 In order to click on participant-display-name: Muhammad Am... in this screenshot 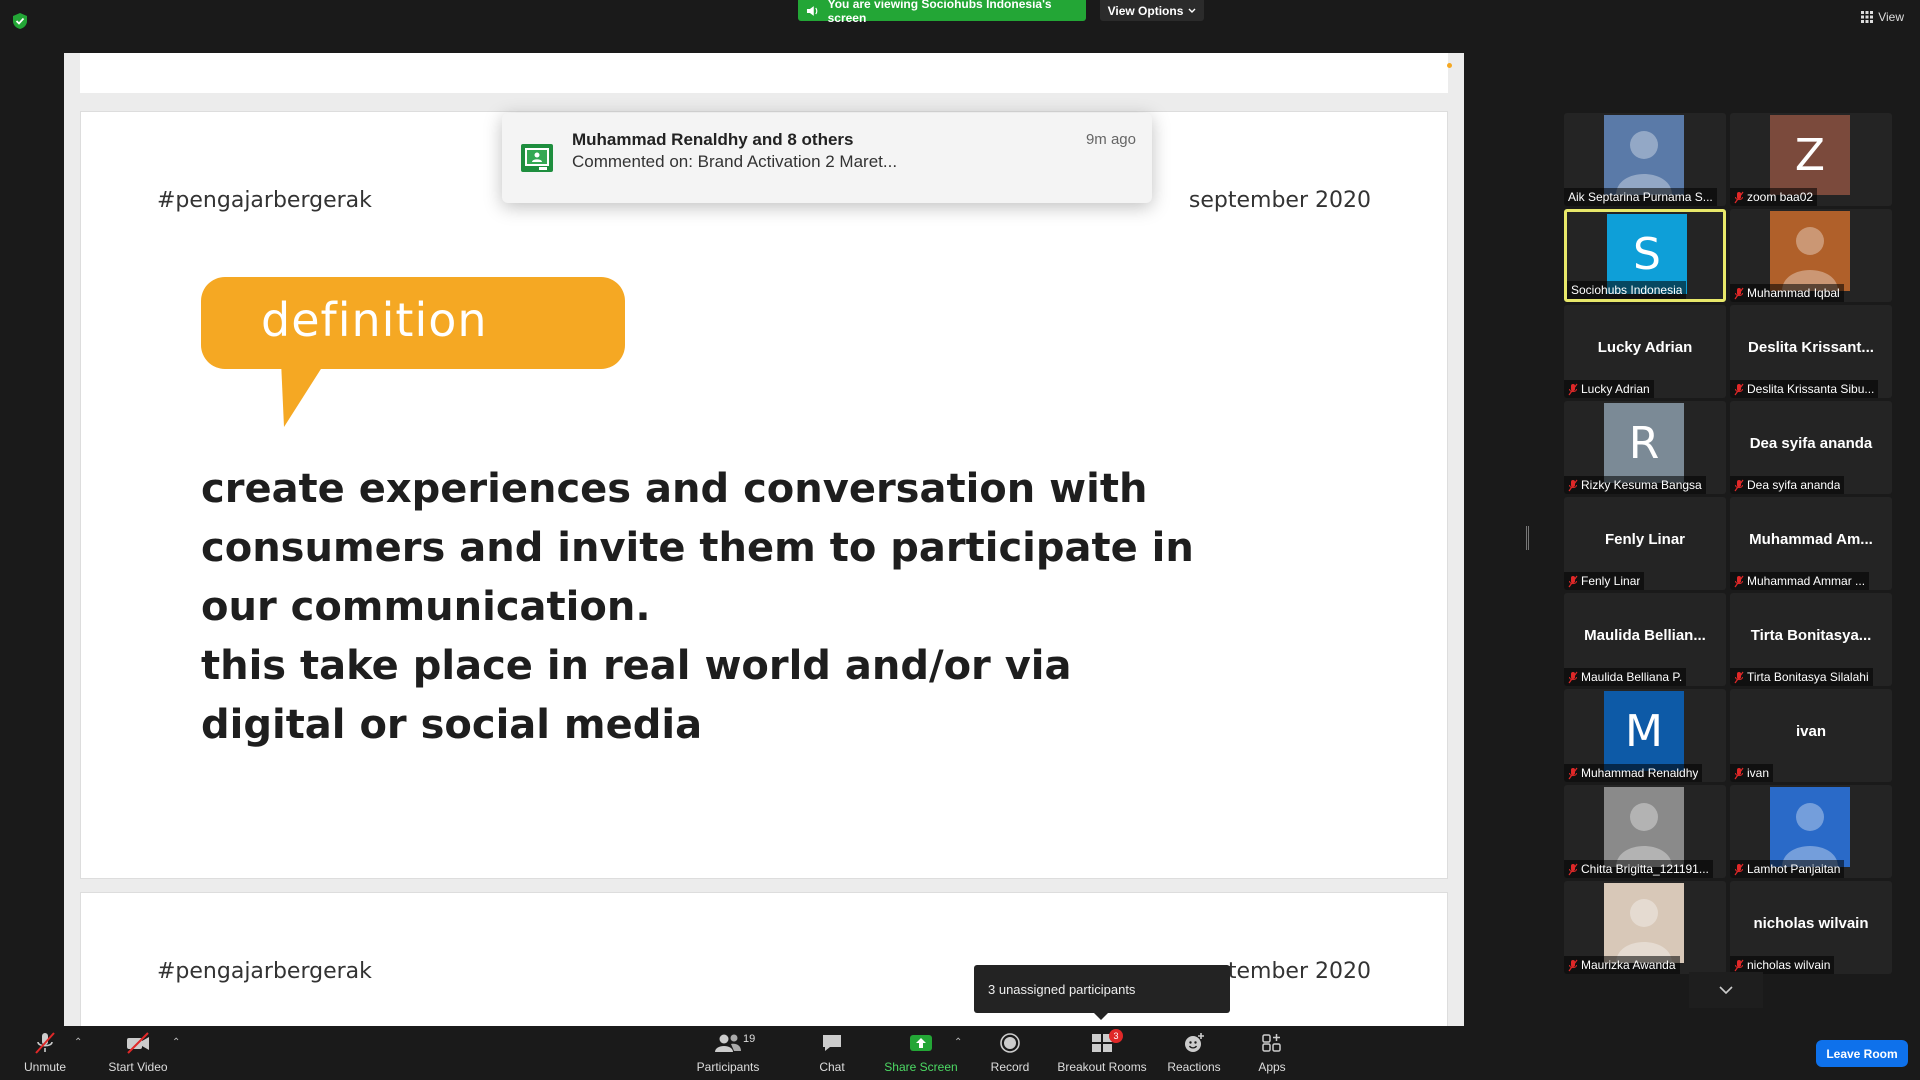, I will do `click(1811, 539)`.